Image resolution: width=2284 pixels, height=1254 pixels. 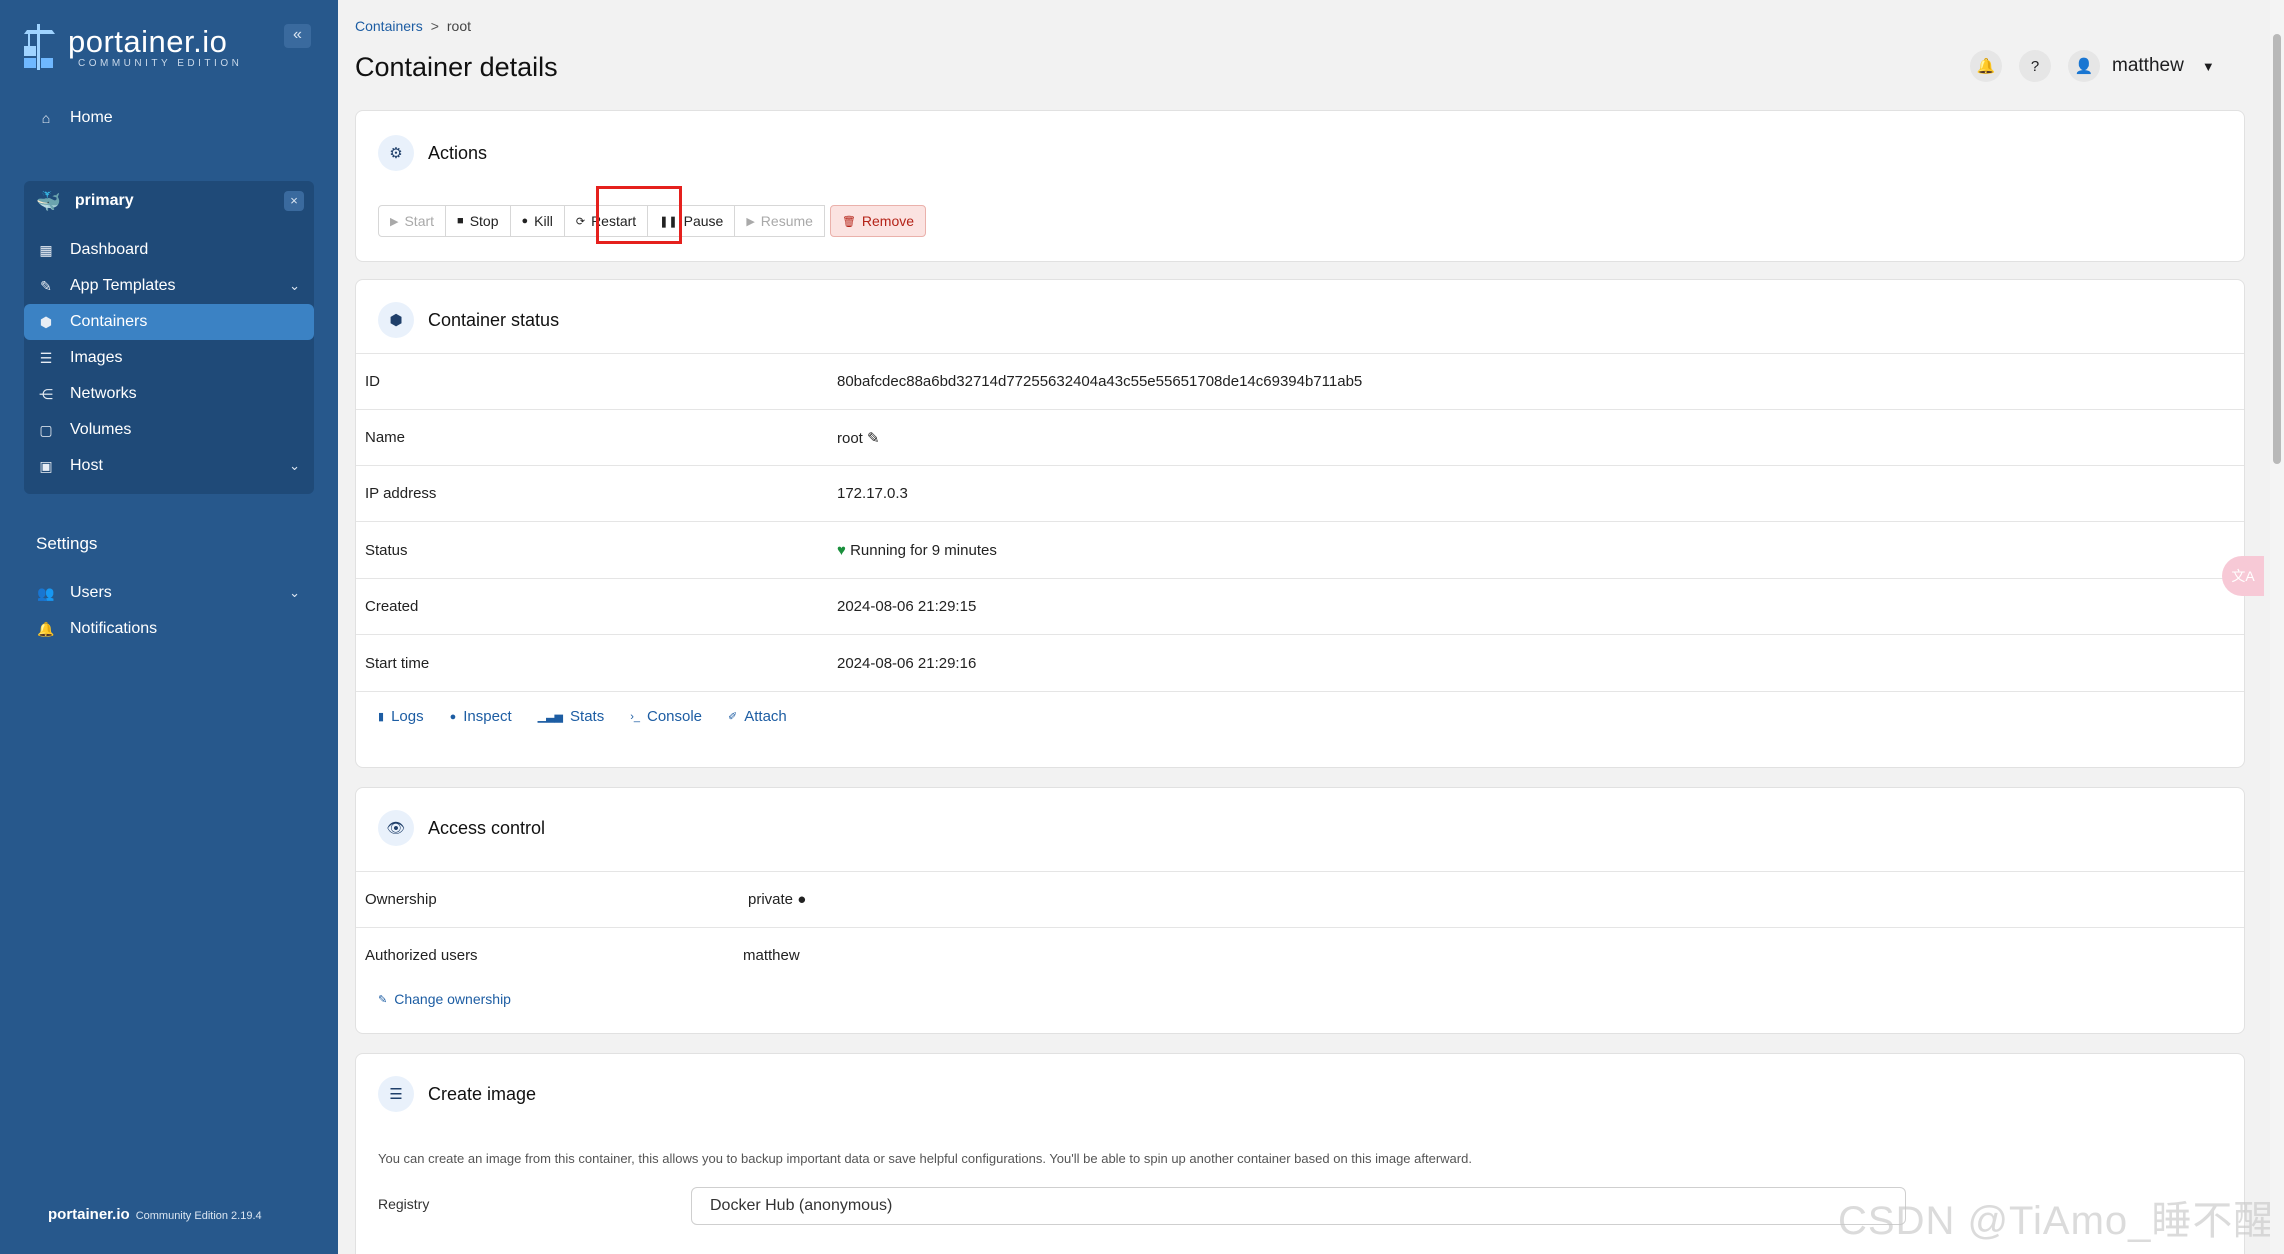 I want to click on resume-button: ▶ Resume, so click(x=779, y=221).